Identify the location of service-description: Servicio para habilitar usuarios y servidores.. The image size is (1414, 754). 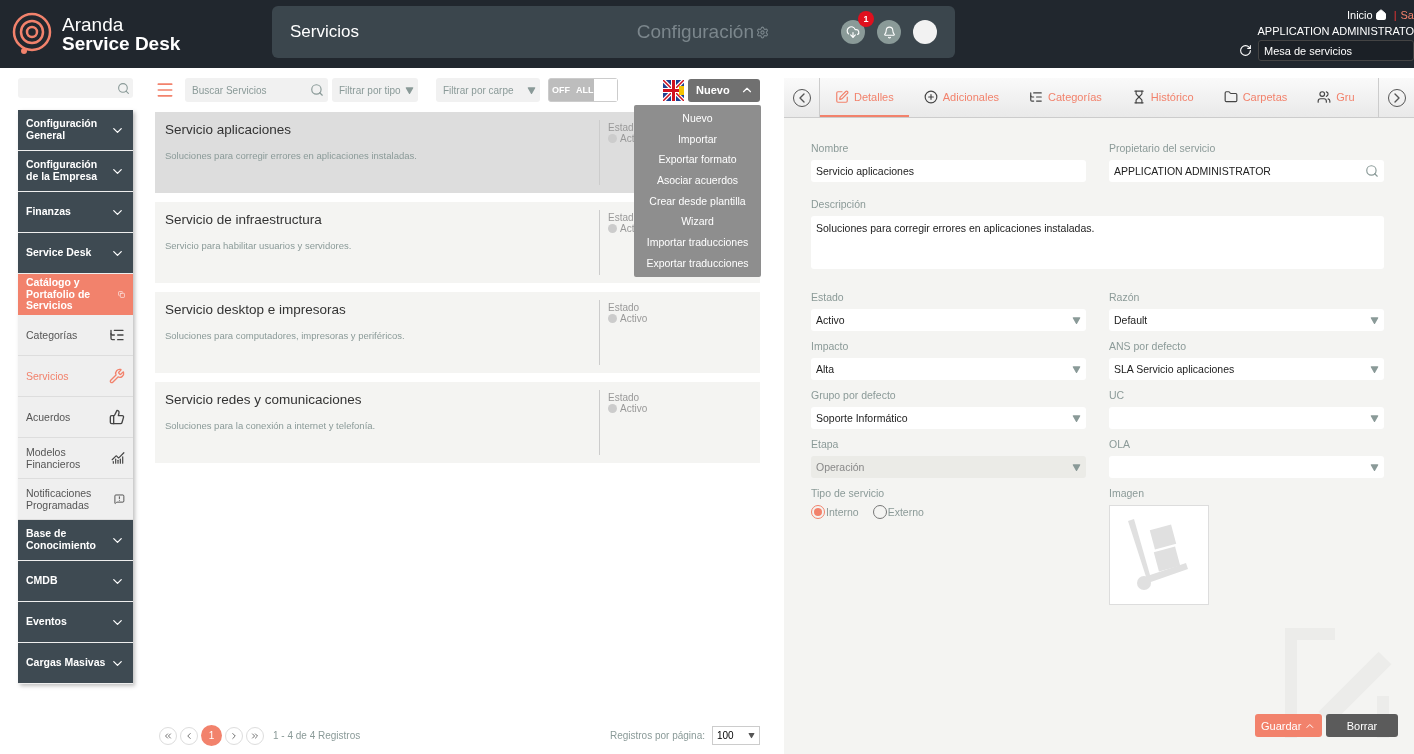
(259, 245).